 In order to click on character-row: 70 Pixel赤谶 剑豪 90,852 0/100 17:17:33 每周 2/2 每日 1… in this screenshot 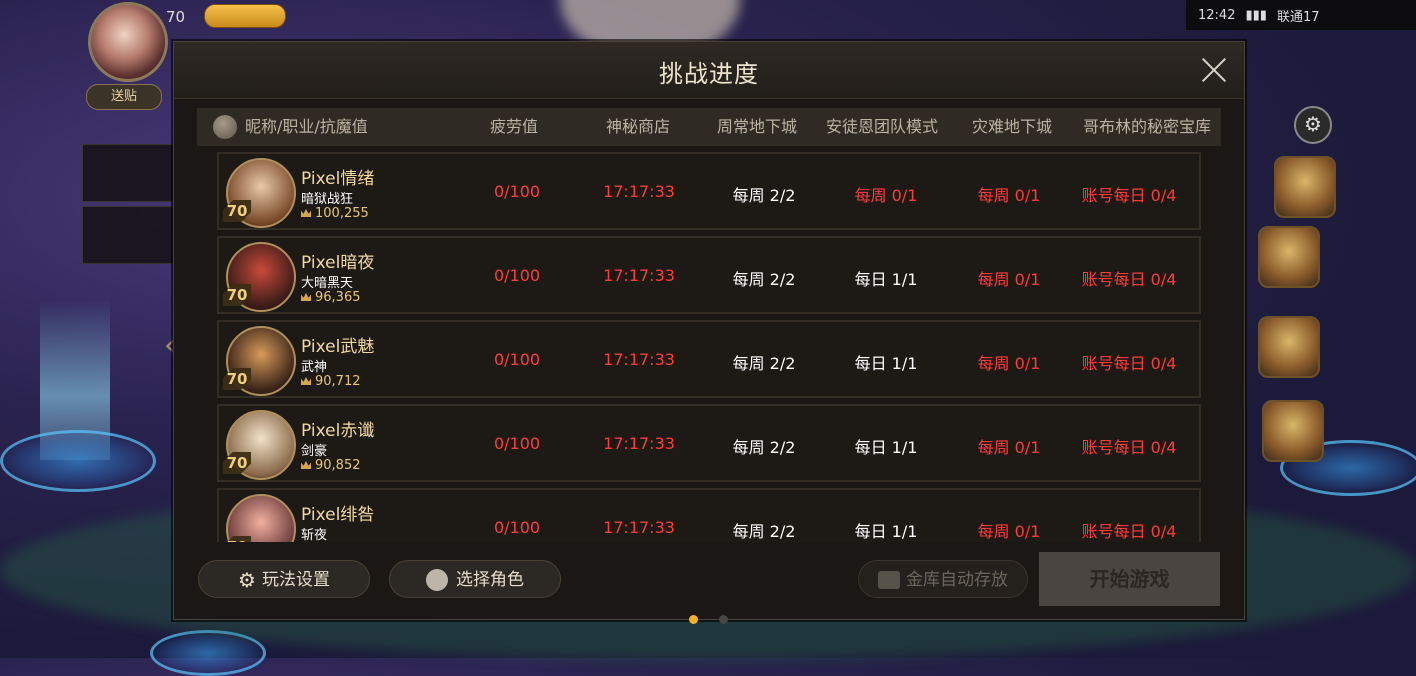, I will do `click(709, 443)`.